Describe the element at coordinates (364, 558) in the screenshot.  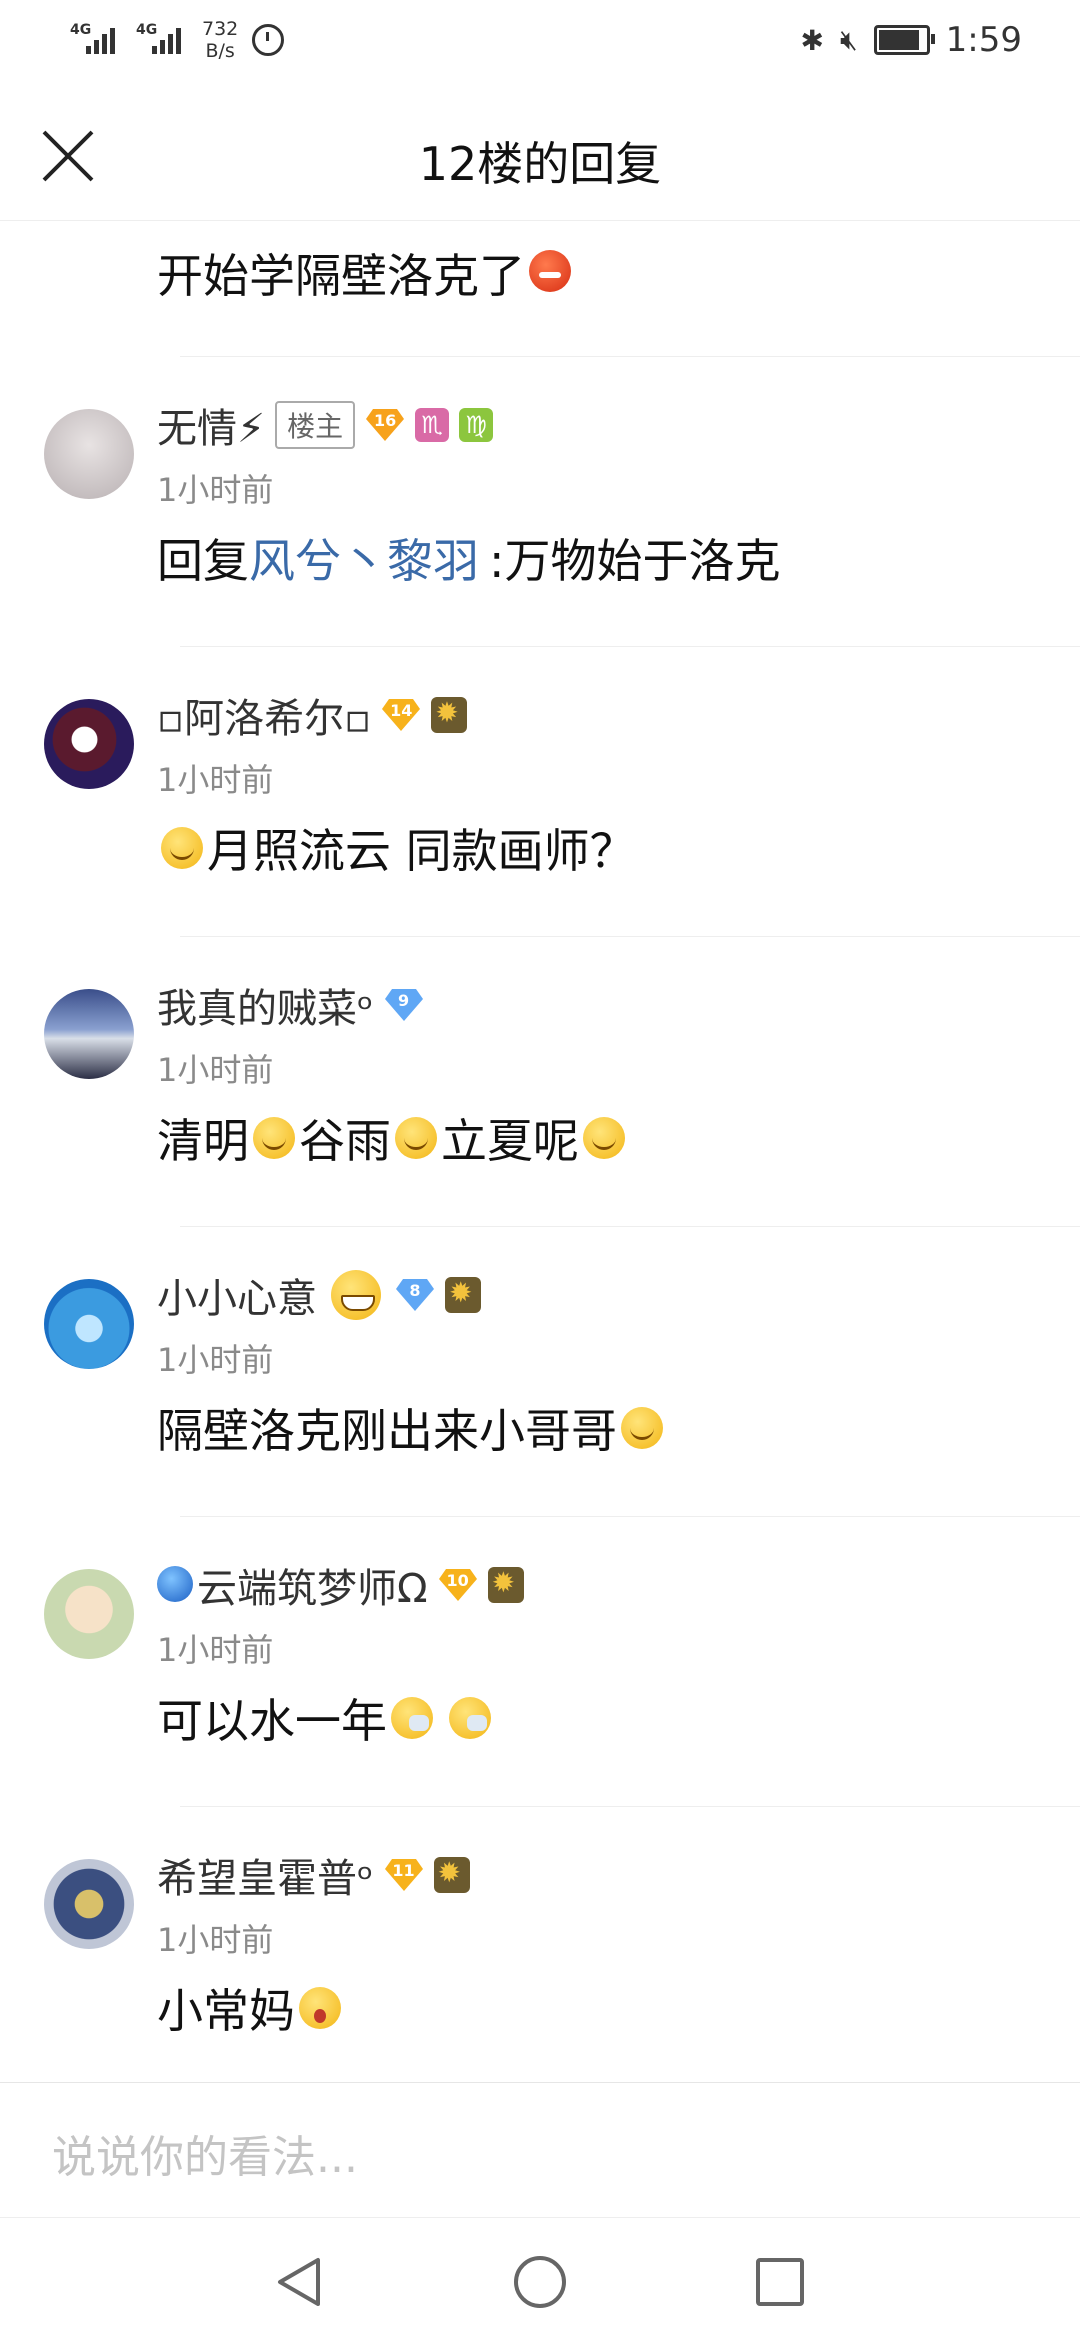
I see `reply-target-link: 风兮丶黎羽` at that location.